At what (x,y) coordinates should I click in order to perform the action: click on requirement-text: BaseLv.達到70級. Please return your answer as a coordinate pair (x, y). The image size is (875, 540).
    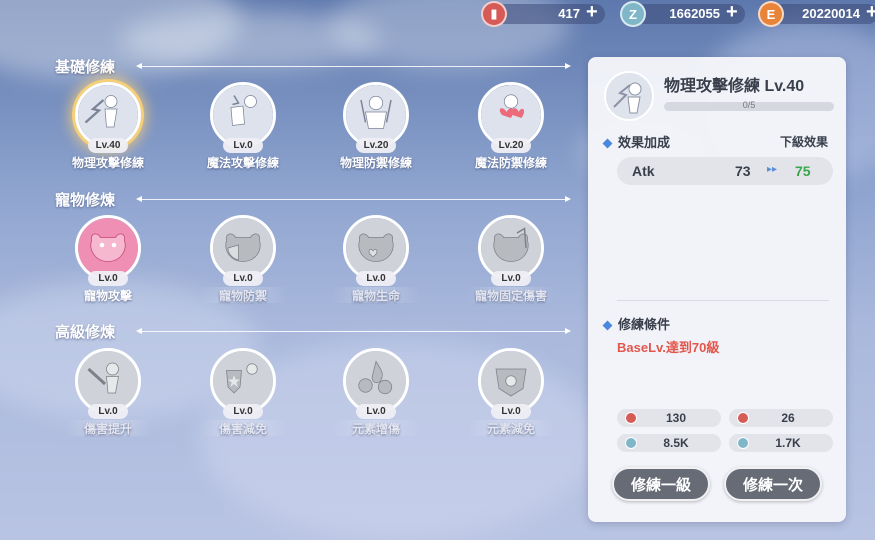
    Looking at the image, I should click on (668, 347).